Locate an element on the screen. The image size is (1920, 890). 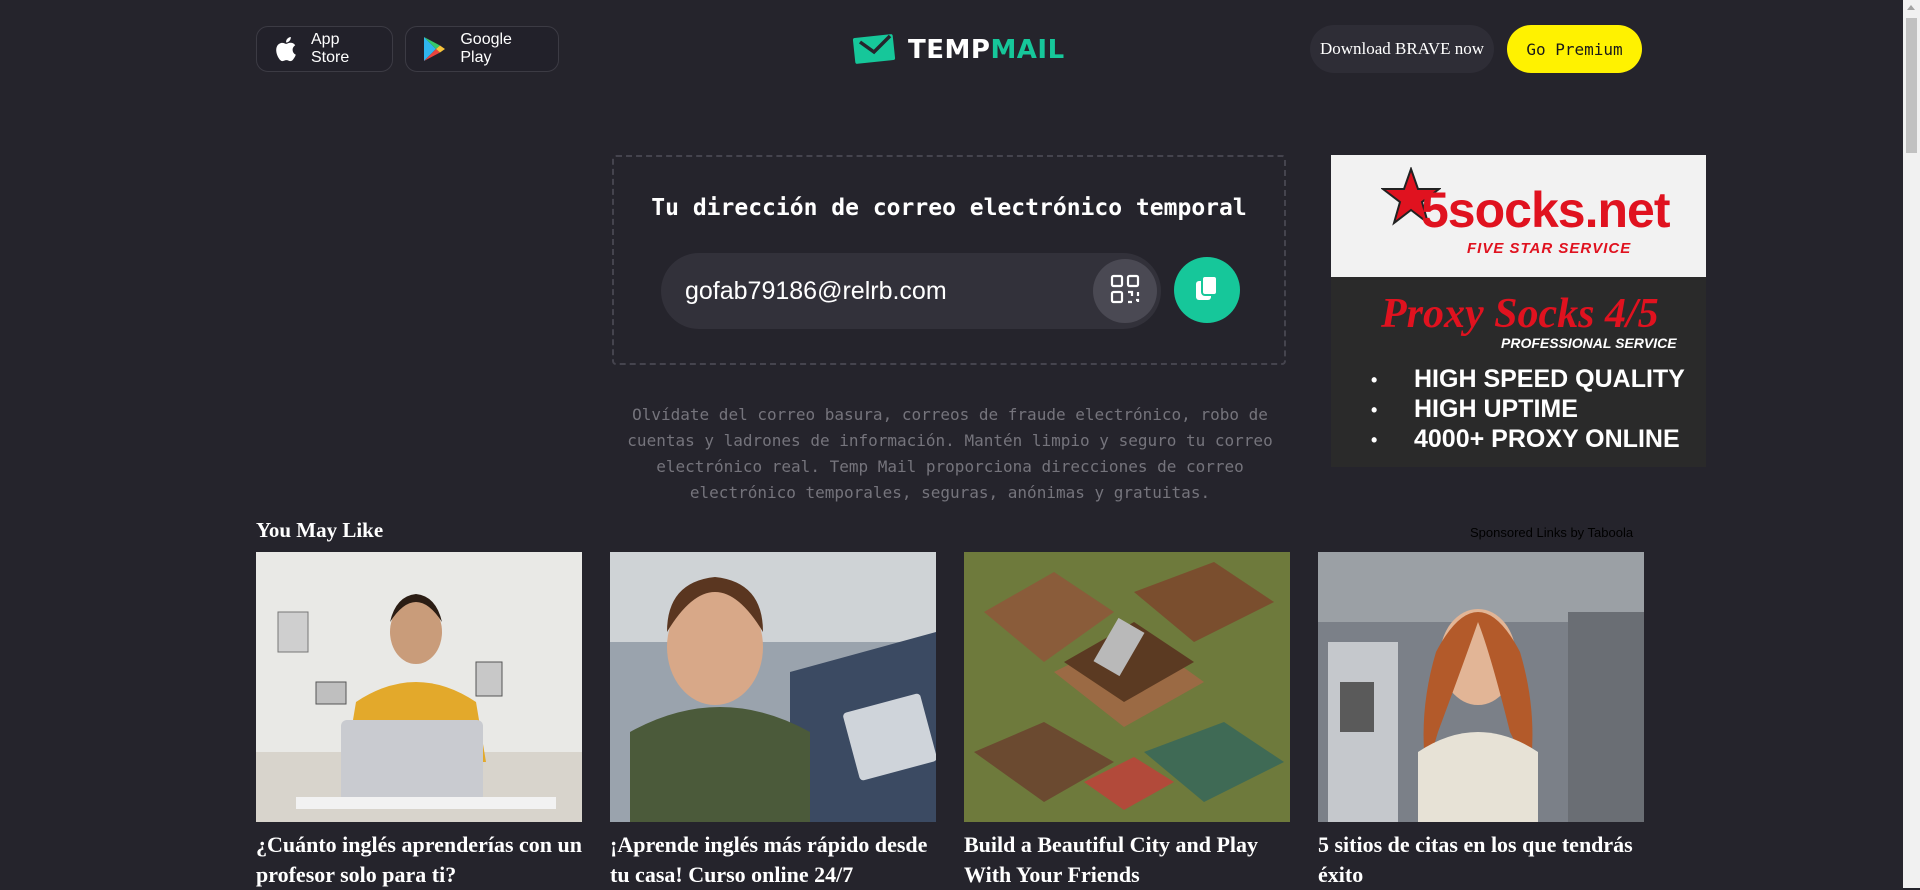
card-image-medieval-city is located at coordinates (1127, 687).